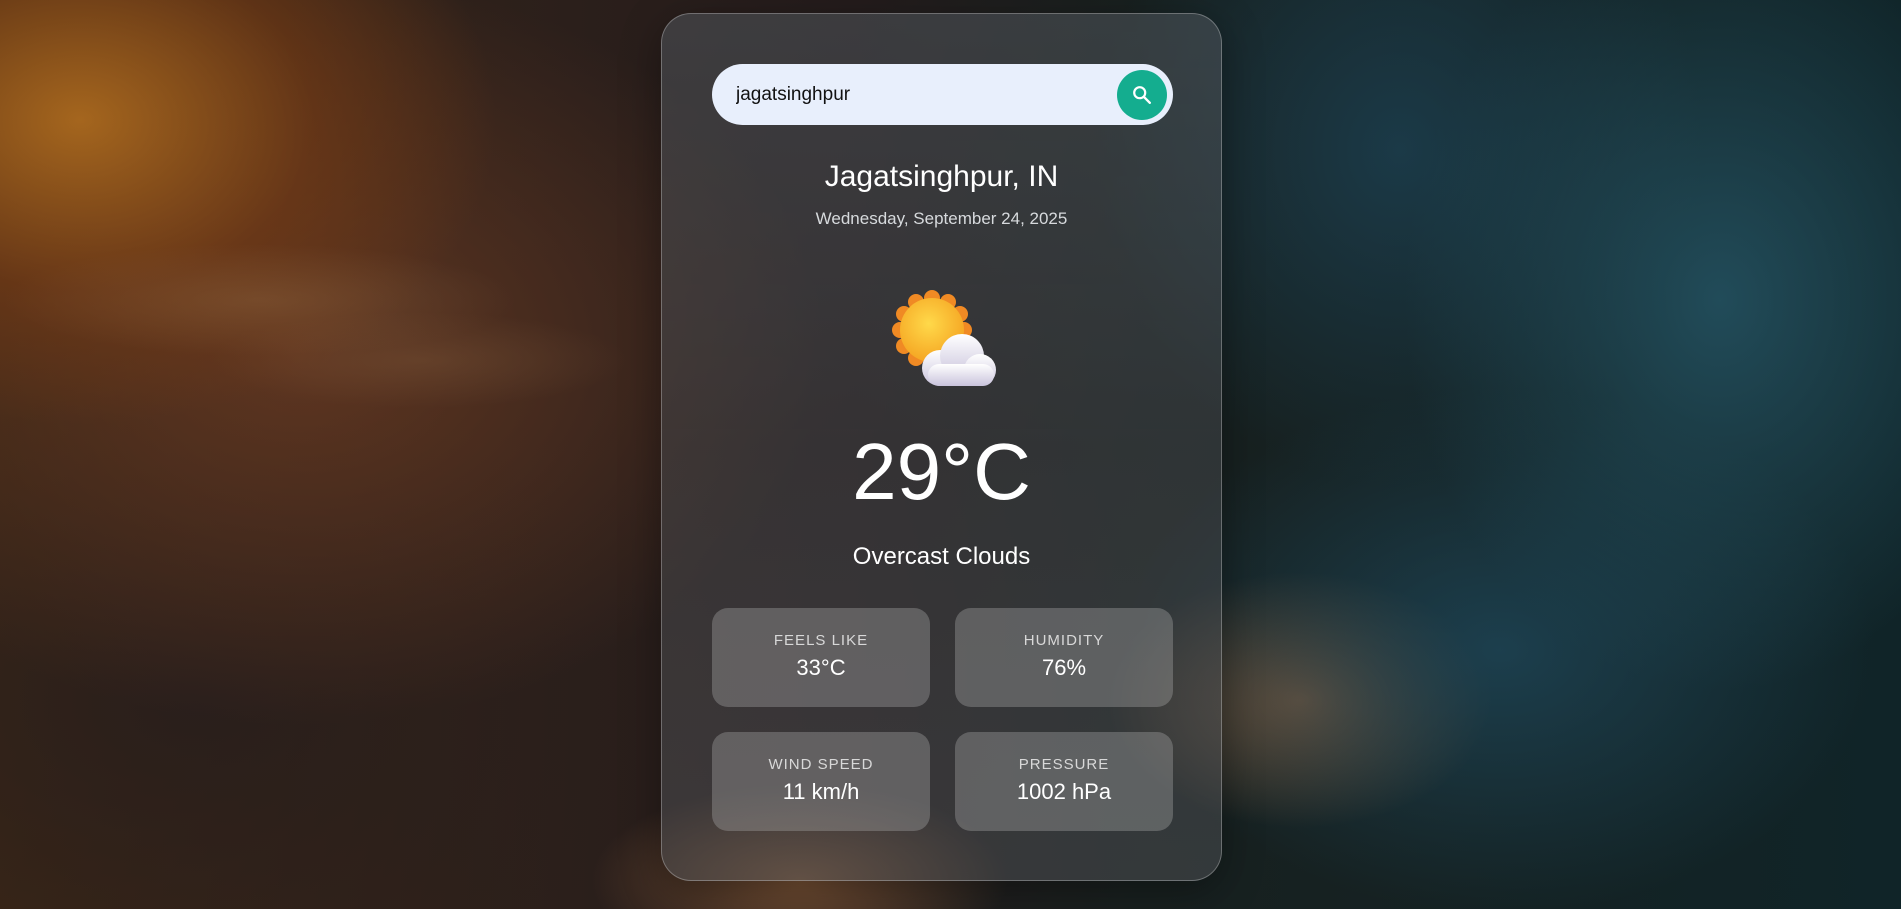 This screenshot has width=1901, height=909. Describe the element at coordinates (941, 556) in the screenshot. I see `weather-description: Overcast Clouds` at that location.